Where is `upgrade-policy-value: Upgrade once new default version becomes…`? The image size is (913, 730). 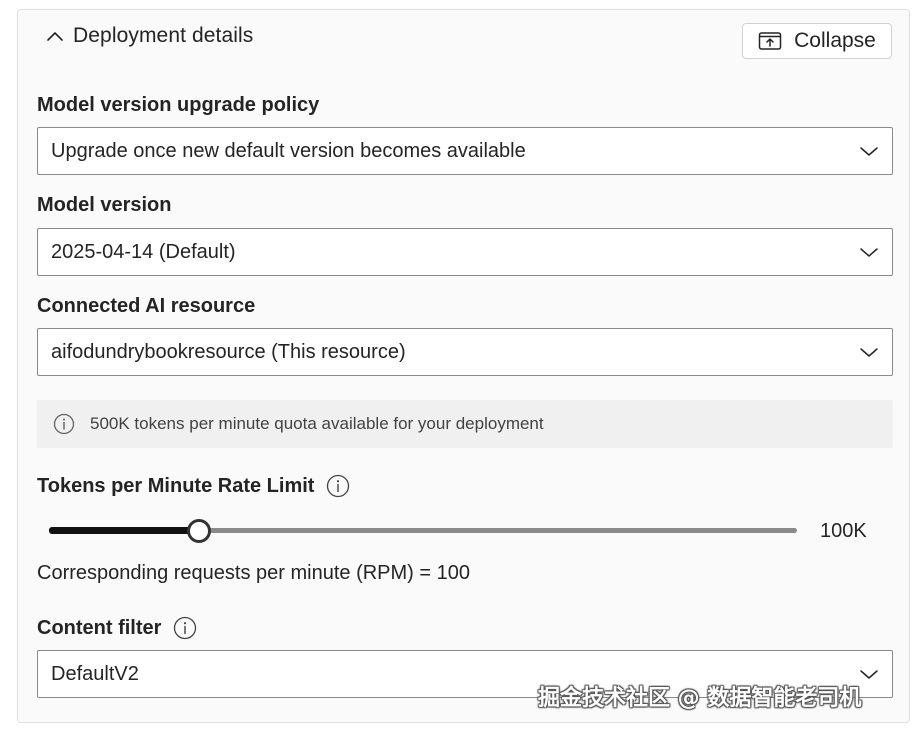
upgrade-policy-value: Upgrade once new default version becomes… is located at coordinates (288, 150).